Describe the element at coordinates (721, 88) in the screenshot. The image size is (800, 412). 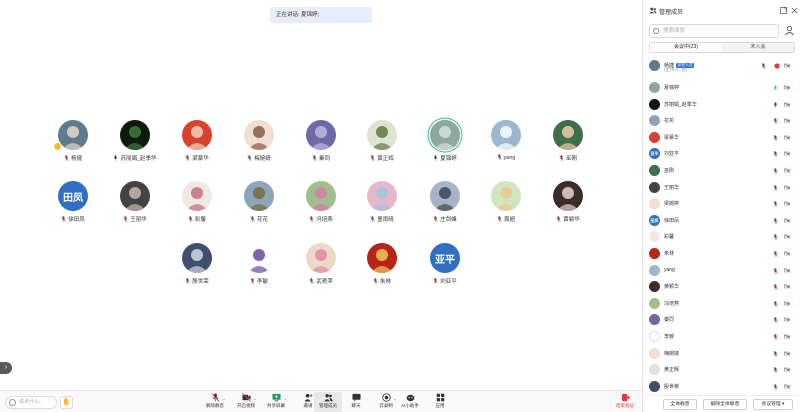
I see `participant-row: 夏锦婷` at that location.